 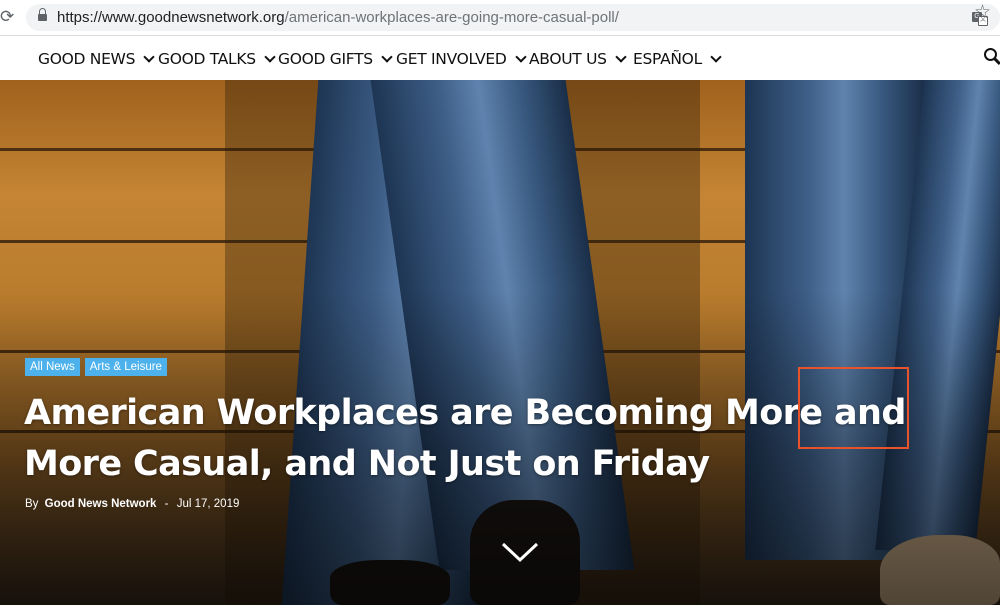 I want to click on article-date: Jul 17, 2019, so click(x=208, y=504).